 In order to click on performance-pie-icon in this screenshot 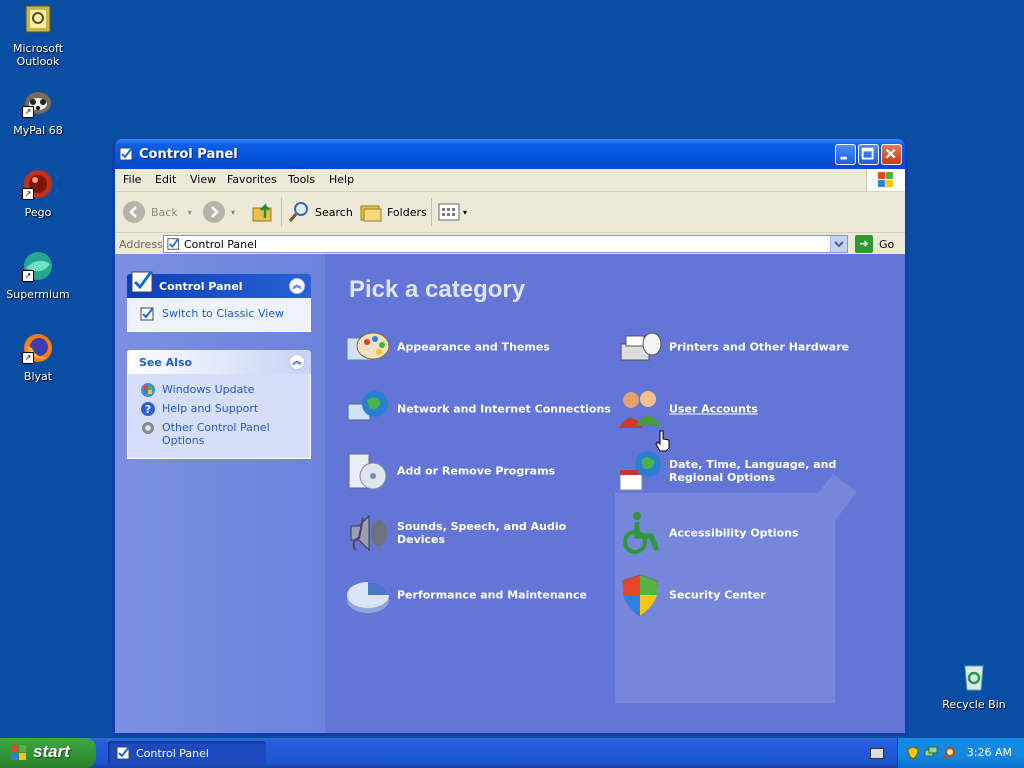, I will do `click(368, 597)`.